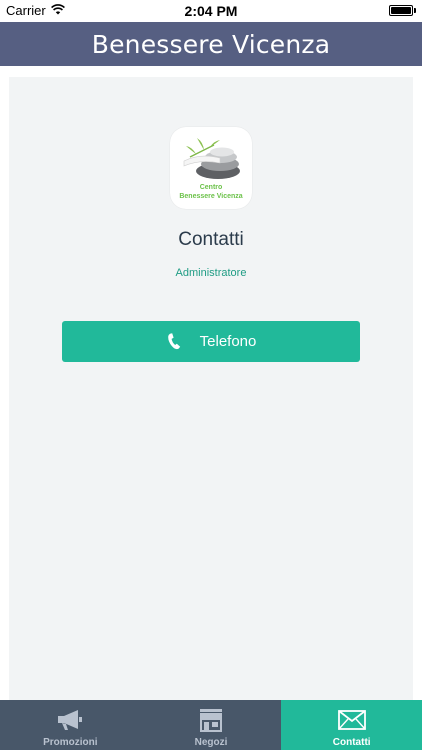  I want to click on contact-role: Administratore, so click(211, 273).